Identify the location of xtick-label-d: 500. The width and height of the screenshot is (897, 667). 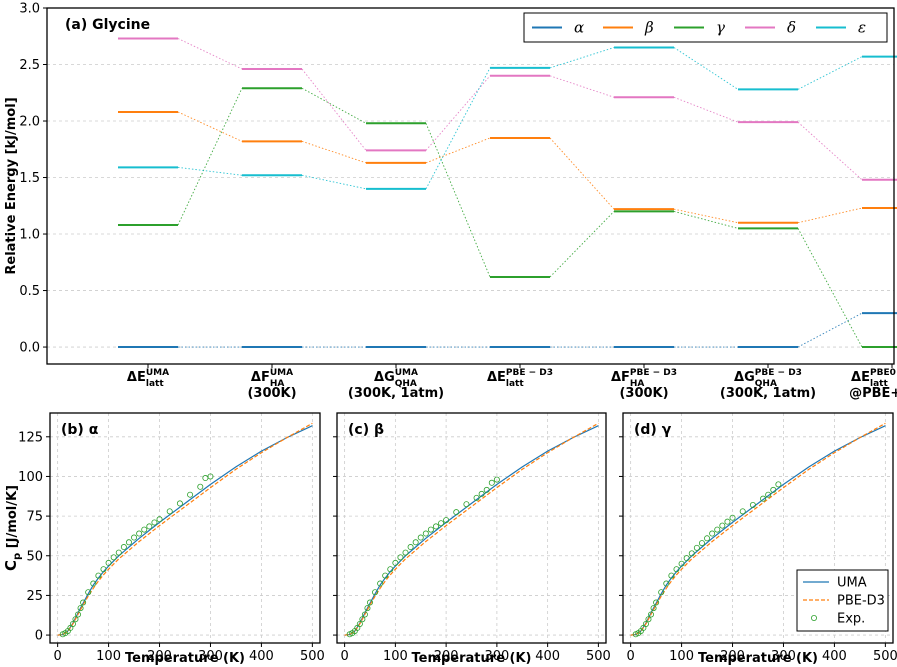
(885, 656).